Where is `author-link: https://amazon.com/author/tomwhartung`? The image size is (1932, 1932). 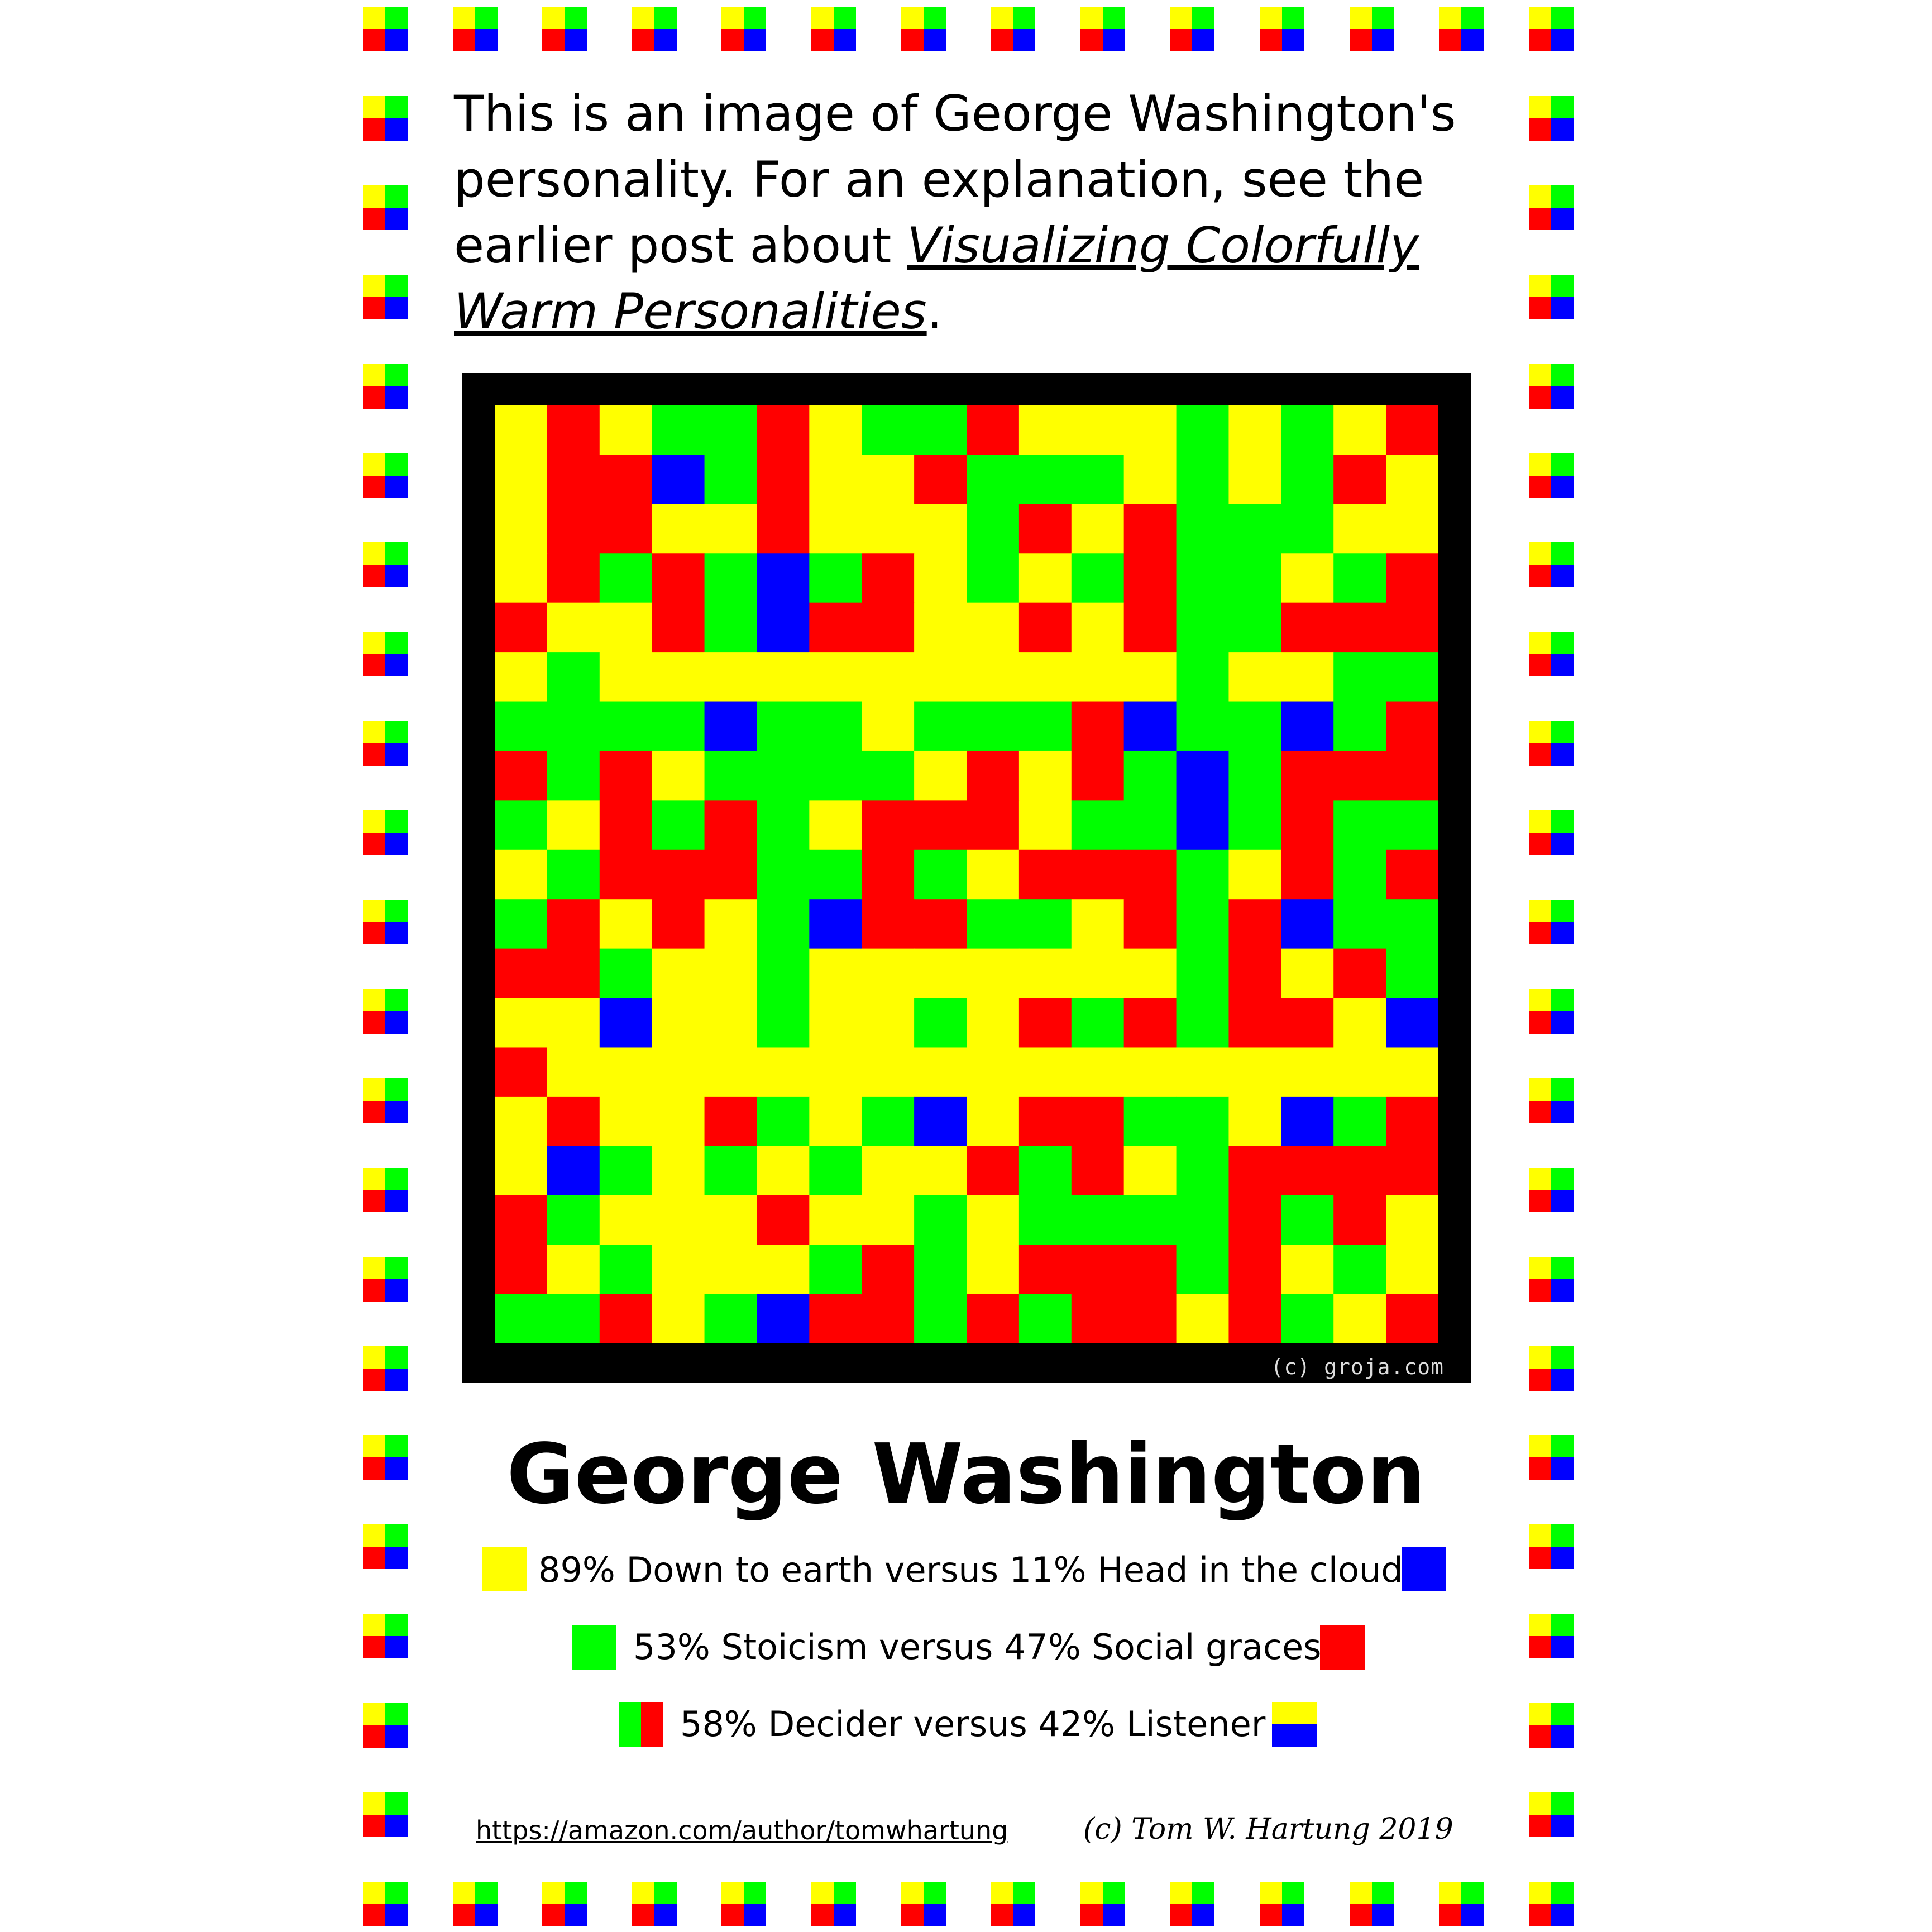 author-link: https://amazon.com/author/tomwhartung is located at coordinates (742, 1830).